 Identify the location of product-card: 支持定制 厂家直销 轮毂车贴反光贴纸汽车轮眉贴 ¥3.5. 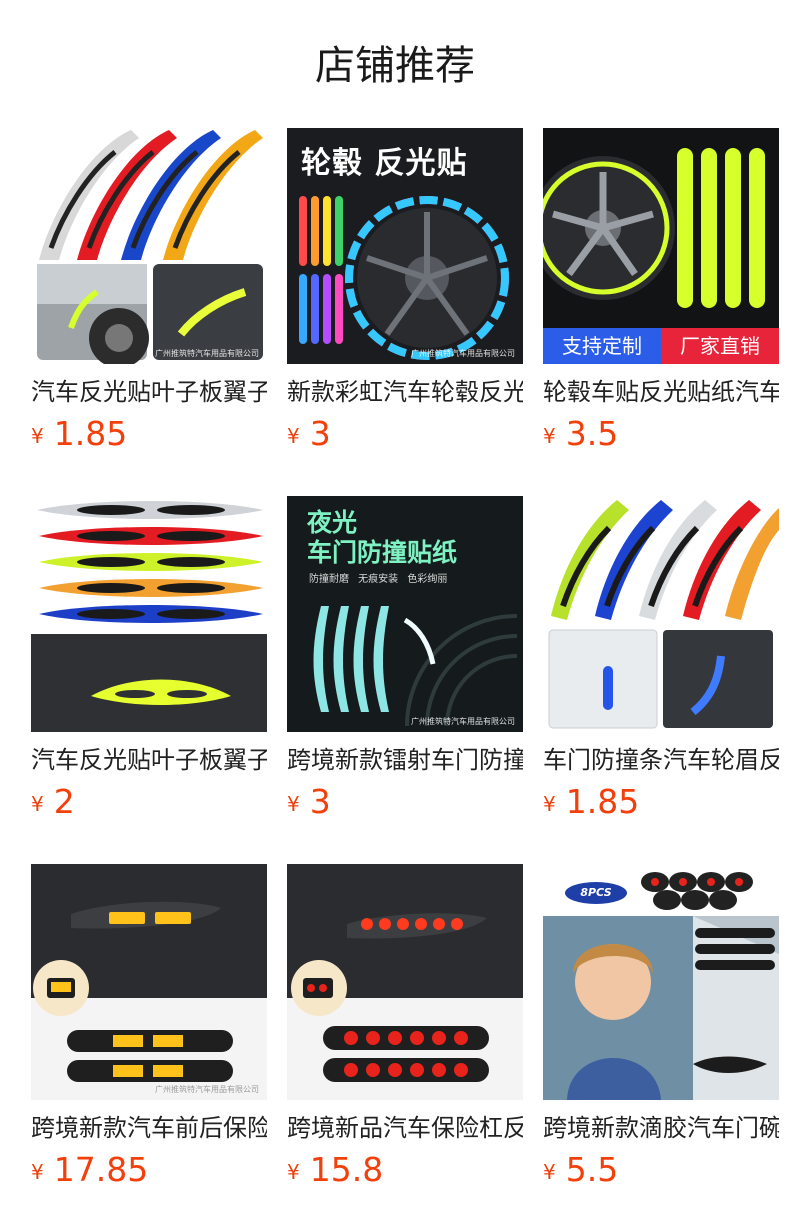
(661, 294).